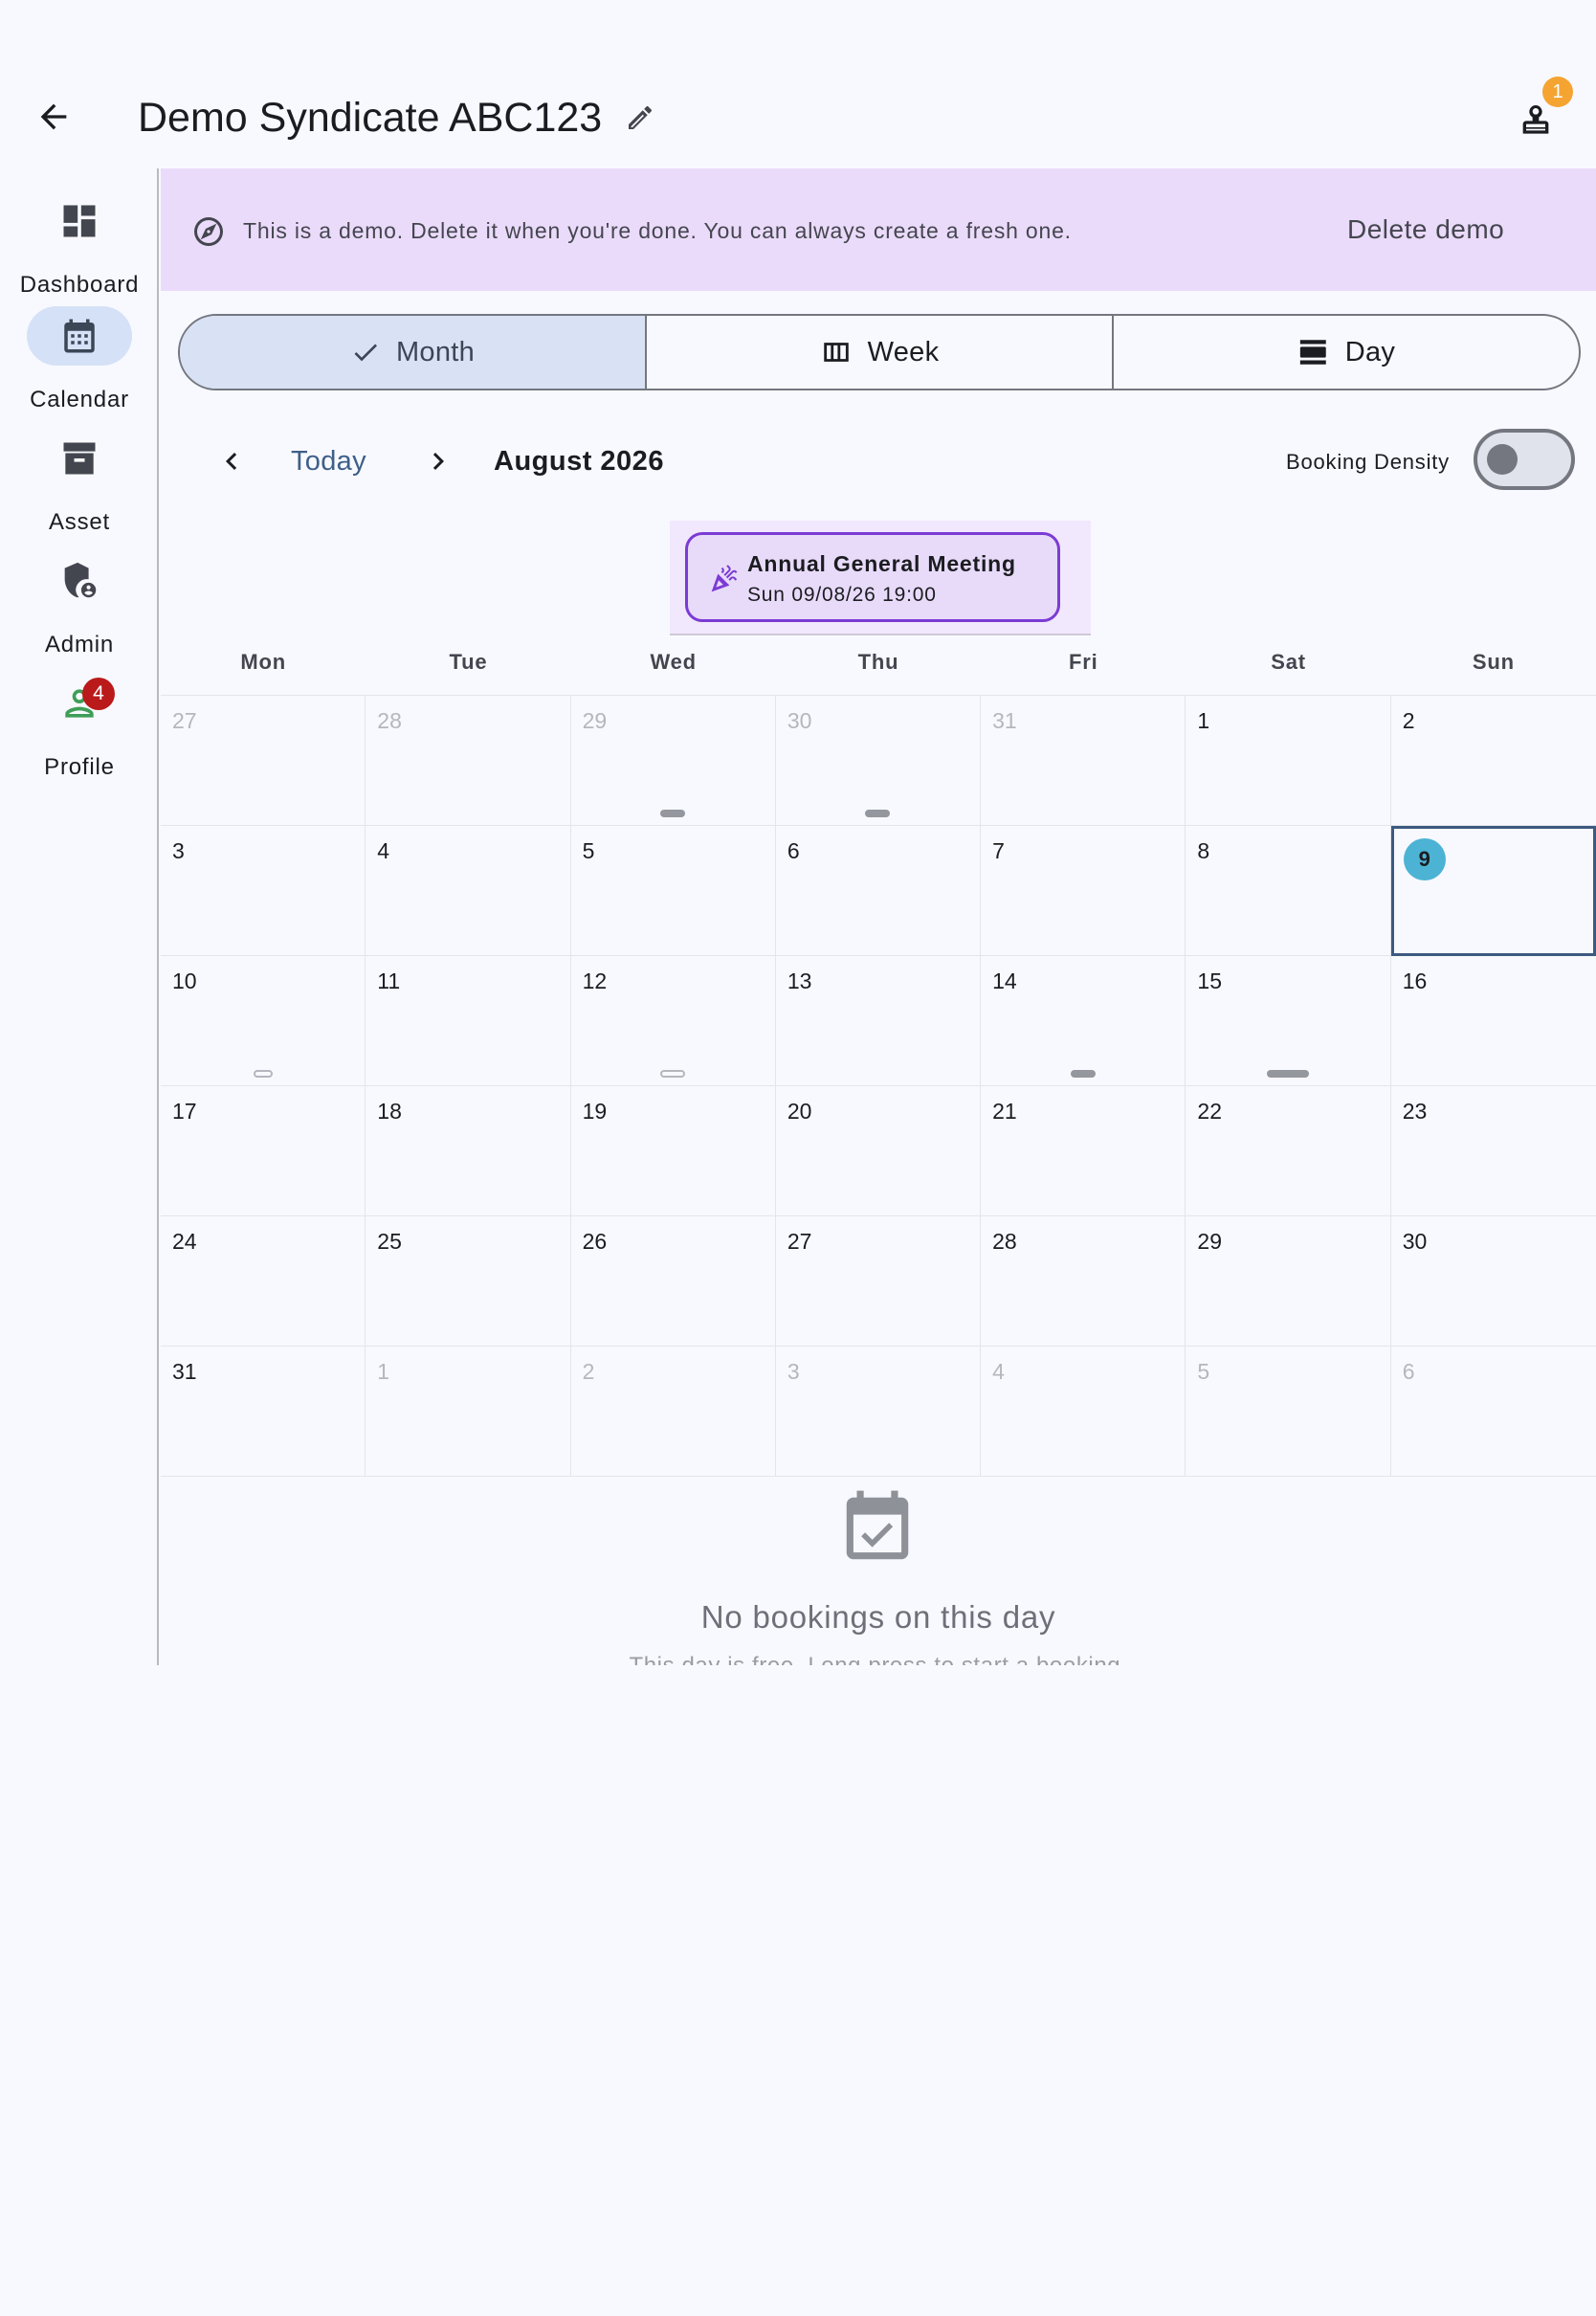 The width and height of the screenshot is (1596, 2316). Describe the element at coordinates (469, 1151) in the screenshot. I see `day-cell: 18` at that location.